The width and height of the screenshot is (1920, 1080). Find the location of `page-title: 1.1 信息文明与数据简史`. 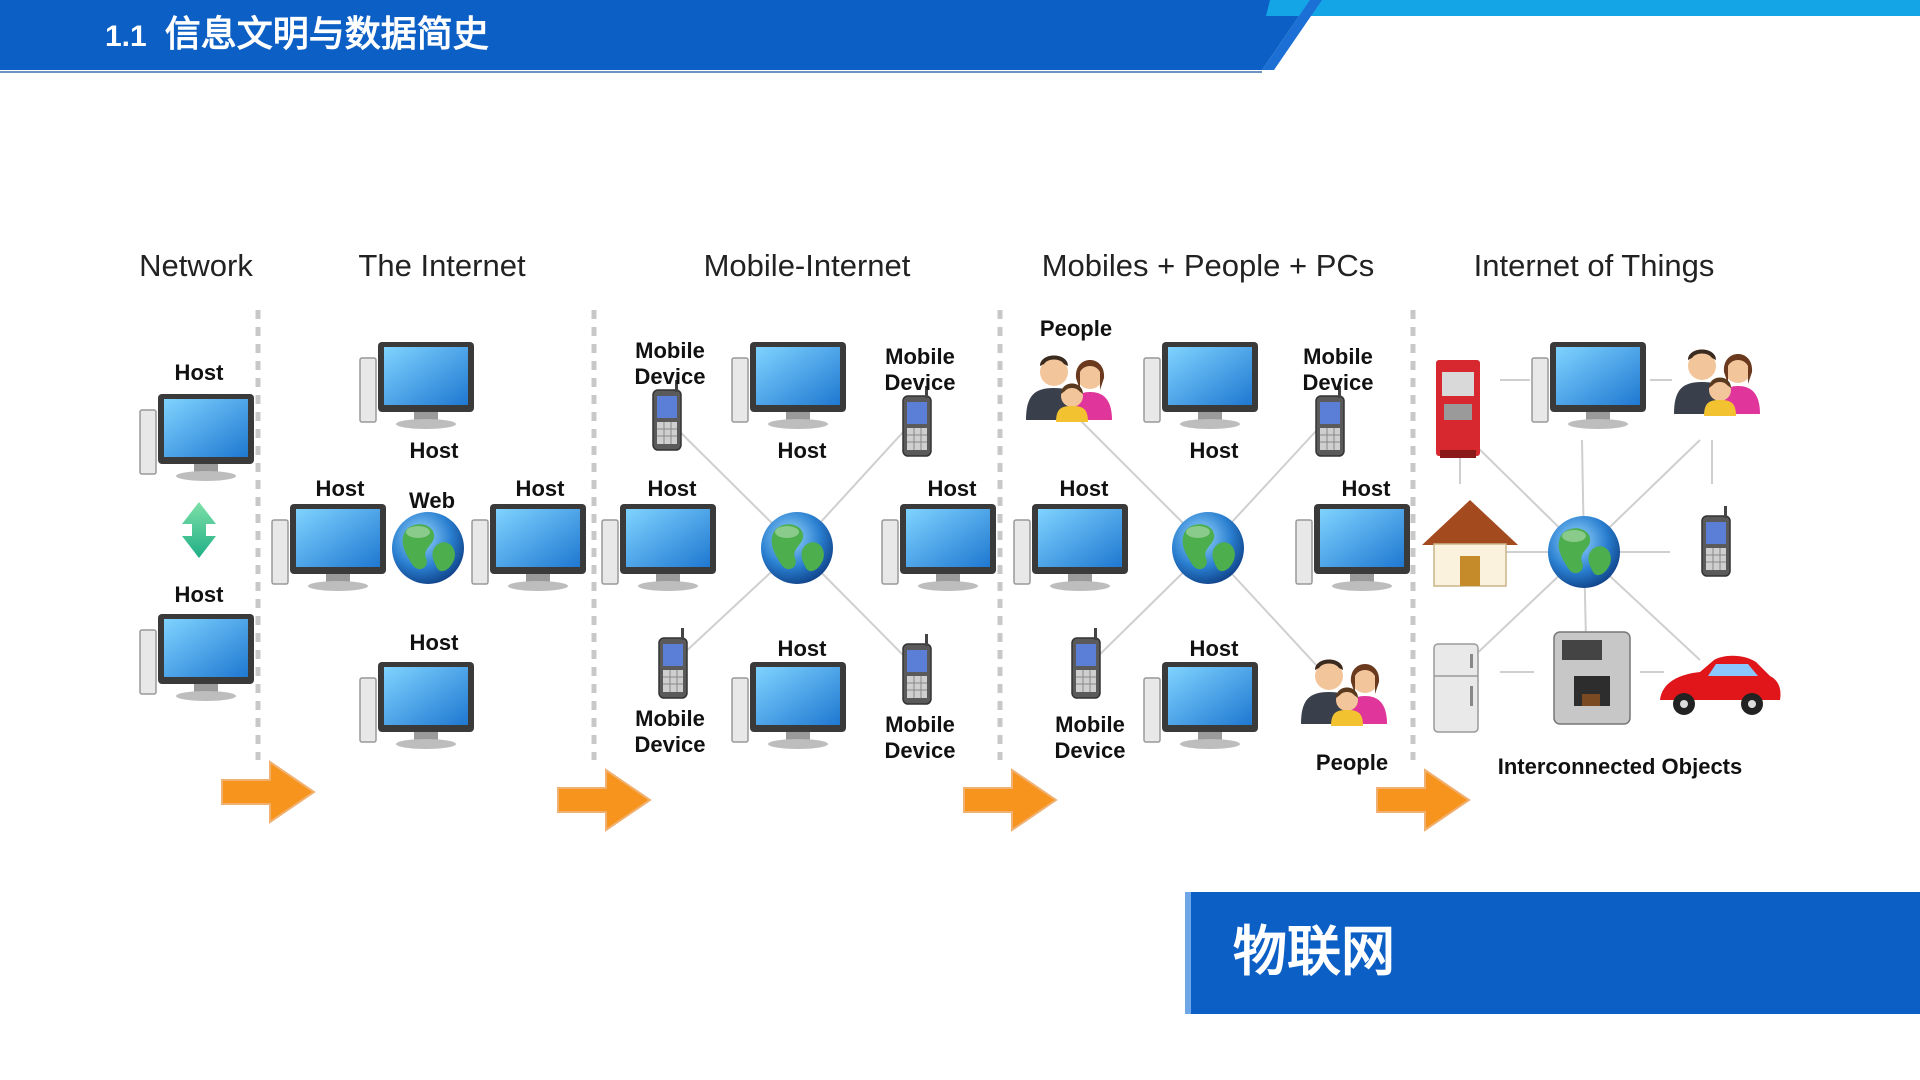

page-title: 1.1 信息文明与数据简史 is located at coordinates (297, 35).